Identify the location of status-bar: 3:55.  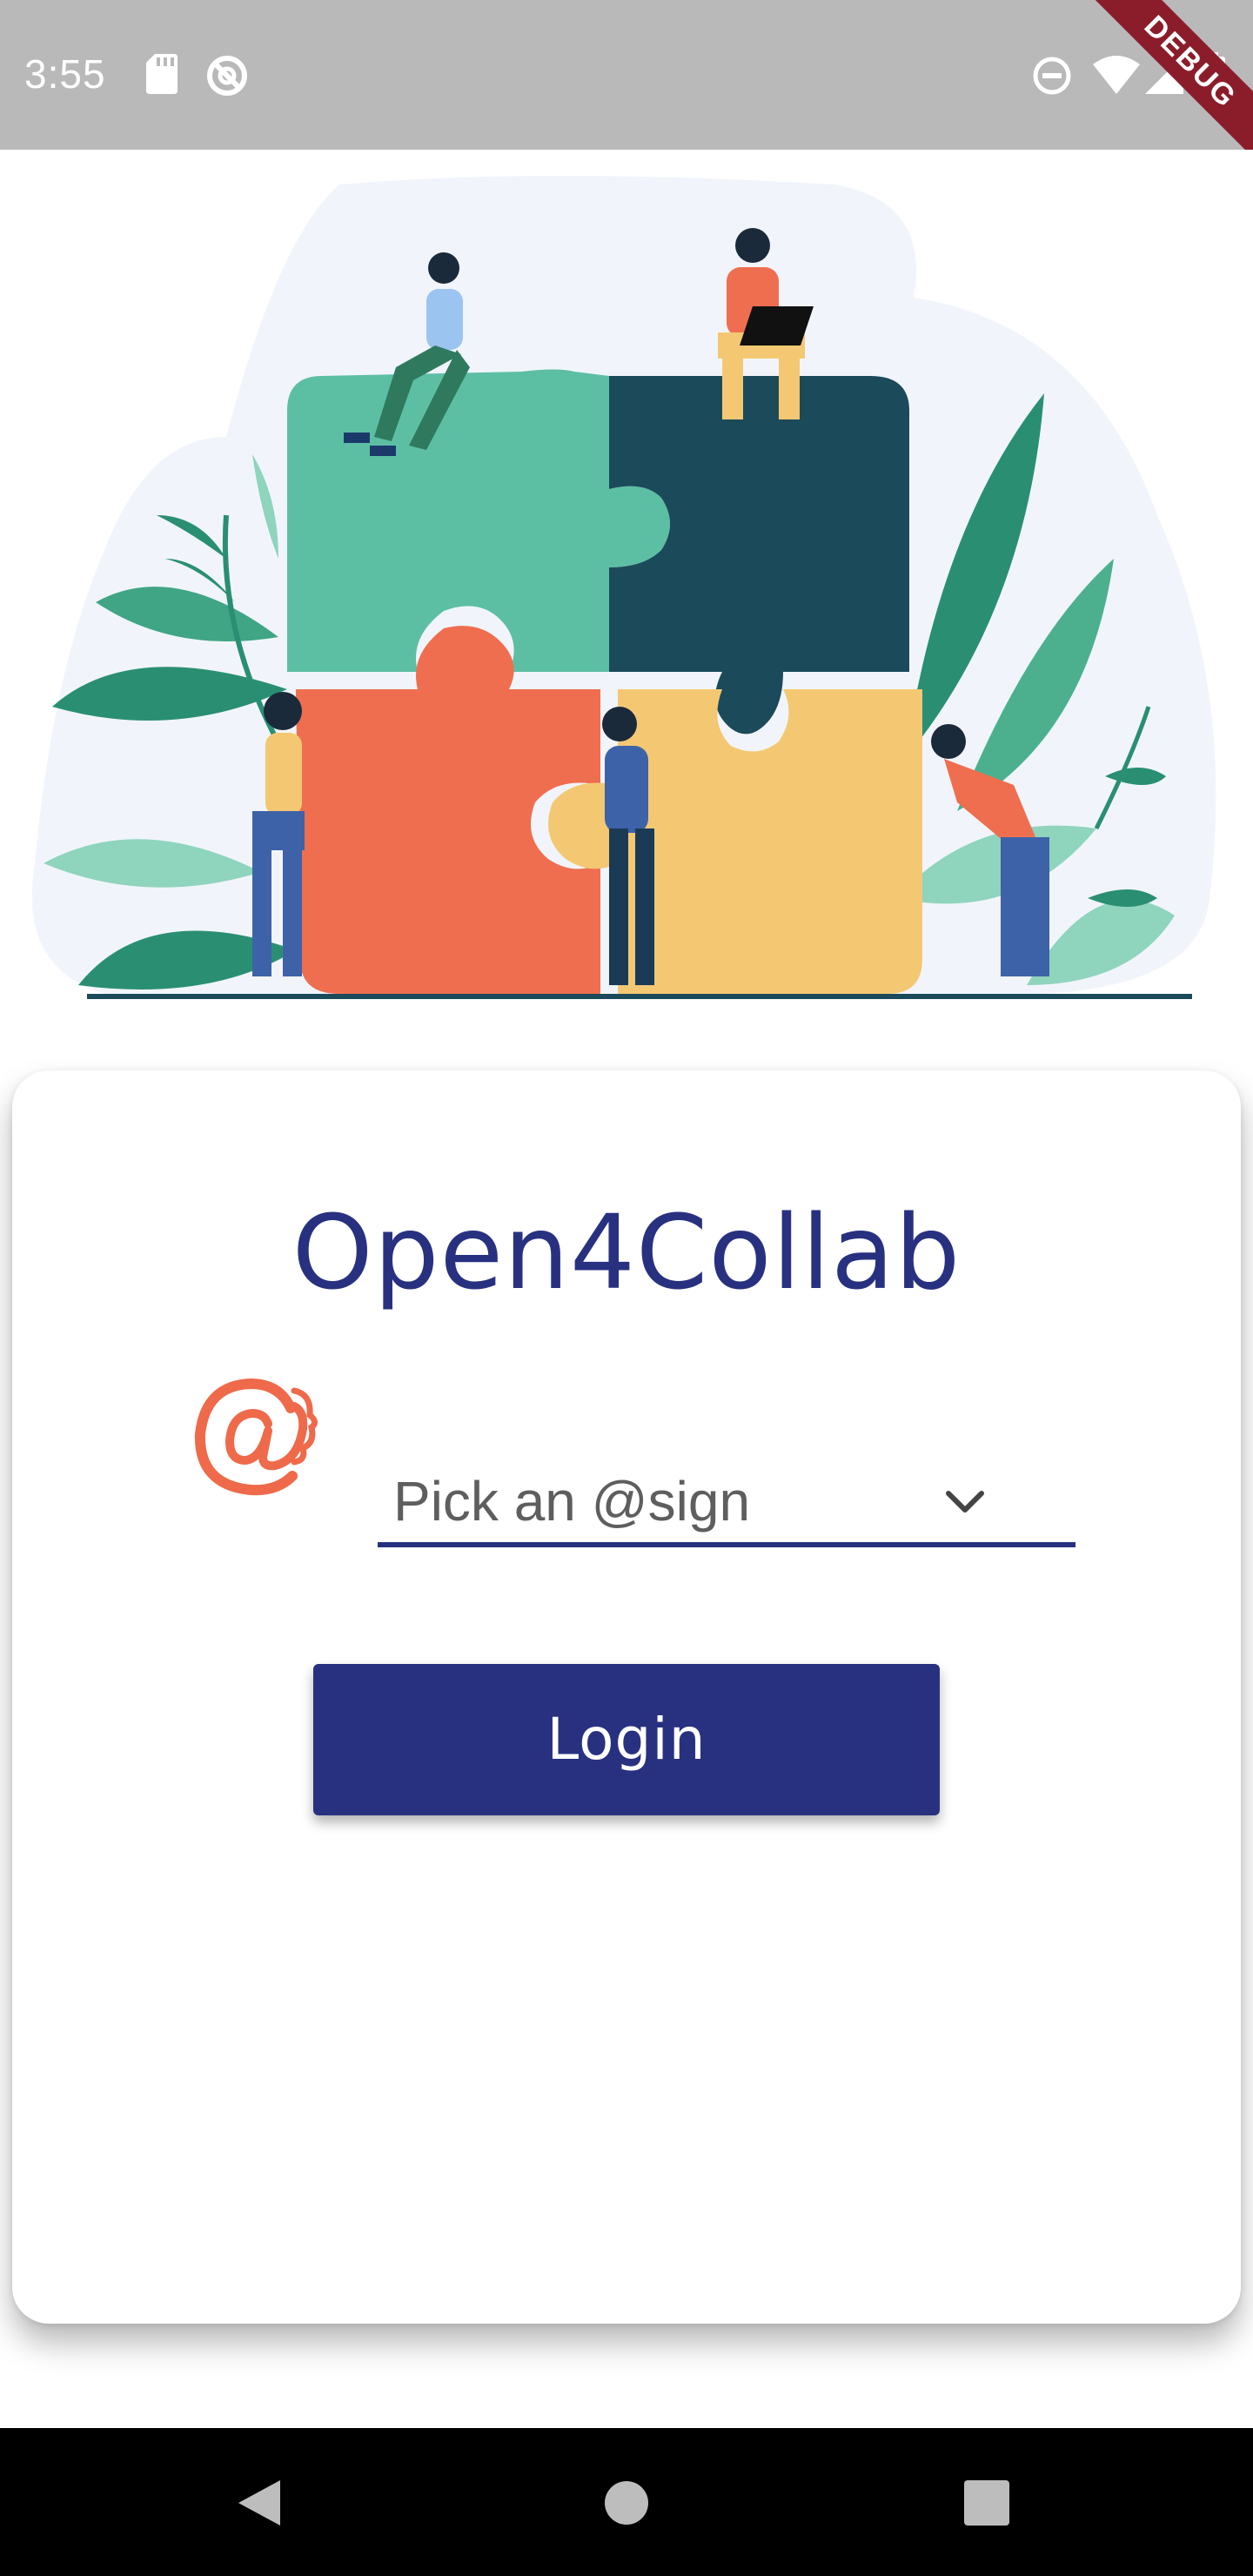
(626, 75).